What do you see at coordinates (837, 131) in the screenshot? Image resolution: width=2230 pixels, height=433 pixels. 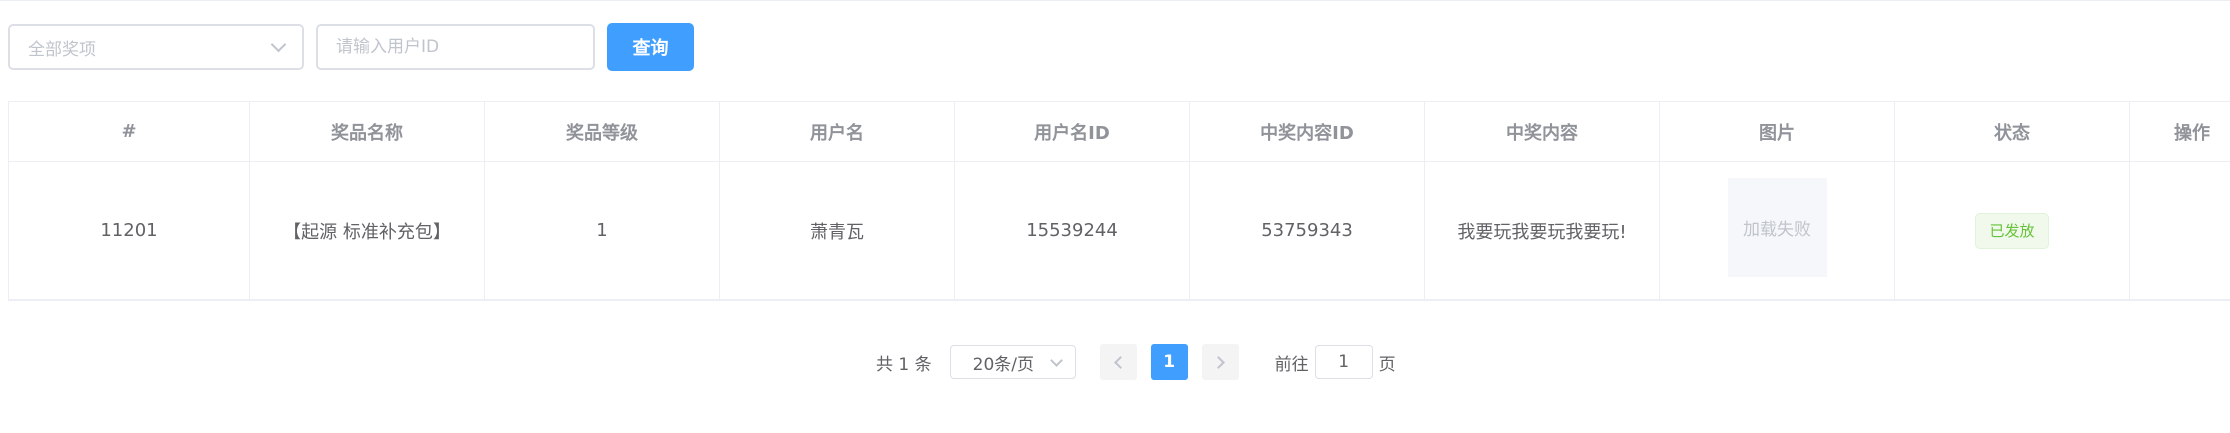 I see `column-header-username: 用户名` at bounding box center [837, 131].